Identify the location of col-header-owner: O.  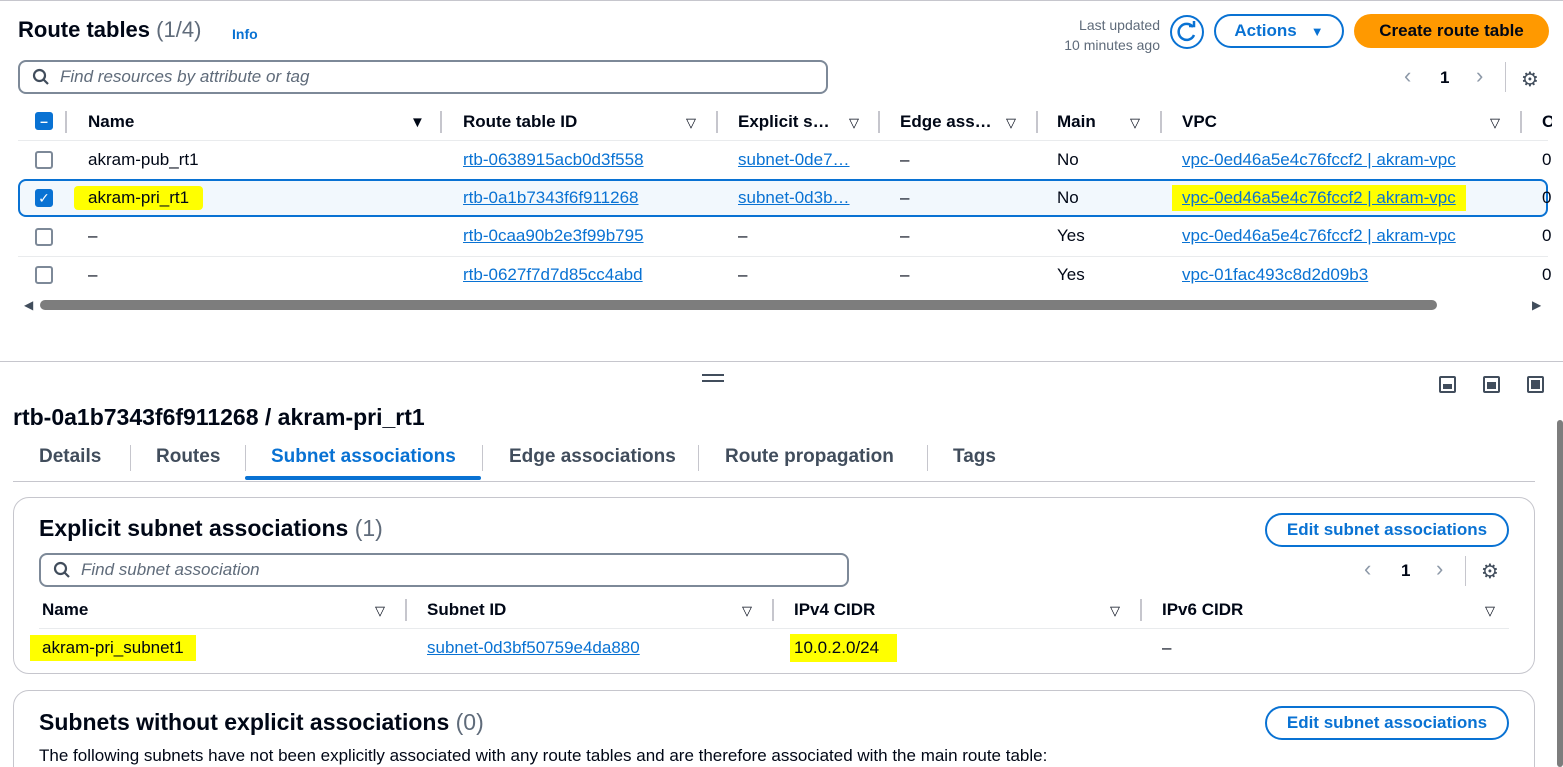
(1547, 122).